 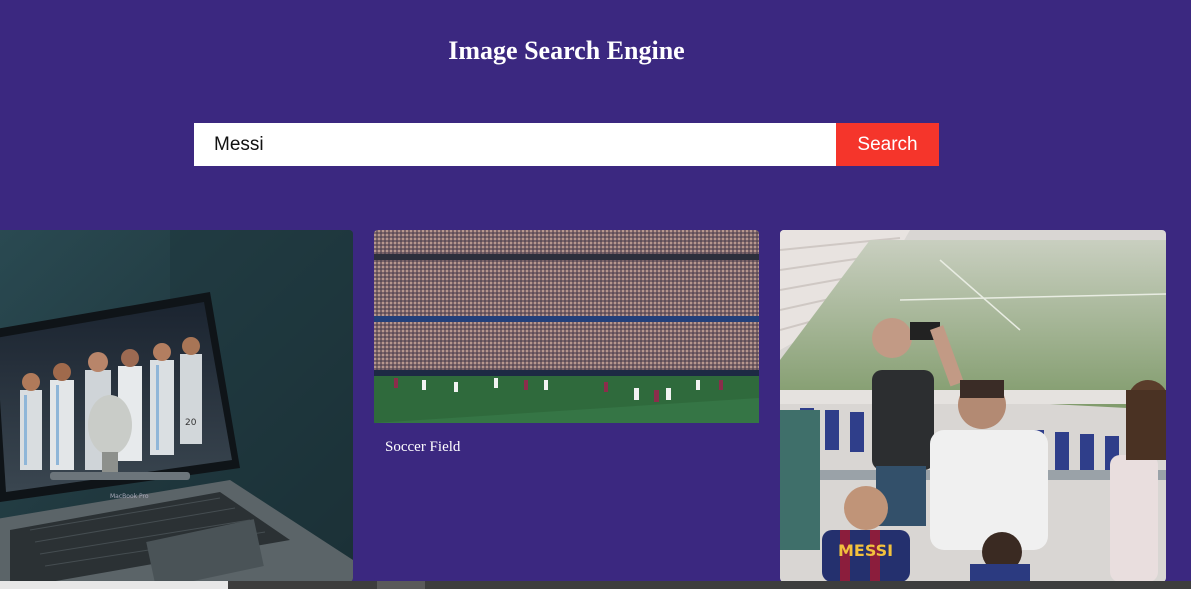 What do you see at coordinates (515, 144) in the screenshot?
I see `search-input` at bounding box center [515, 144].